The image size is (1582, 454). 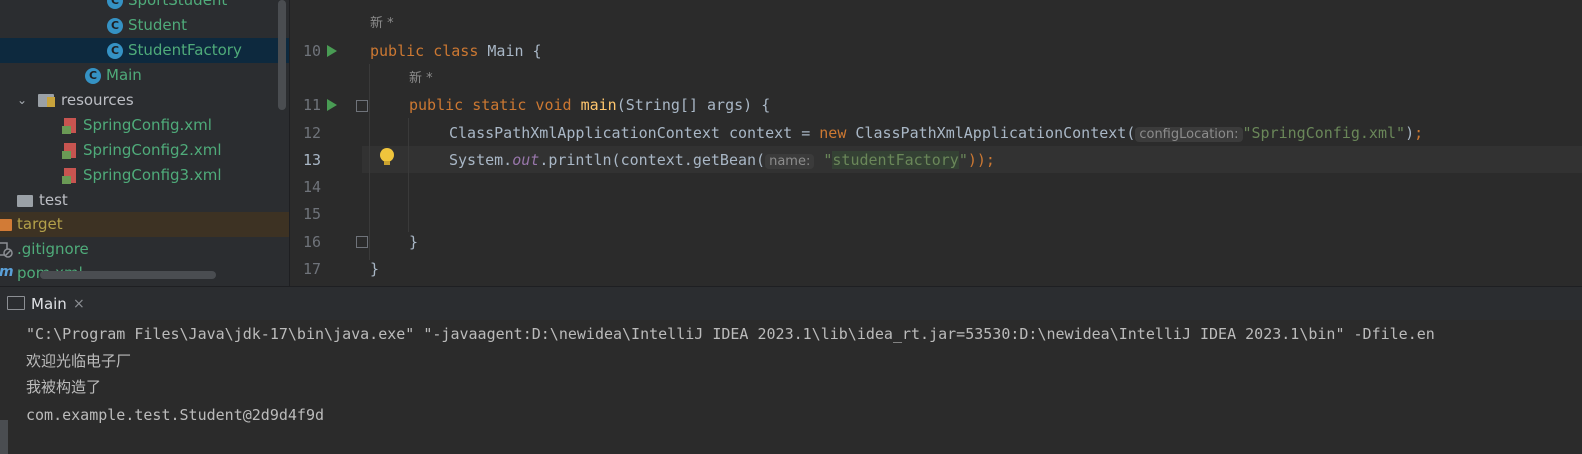 I want to click on code-line-10: public class Main {, so click(x=456, y=51).